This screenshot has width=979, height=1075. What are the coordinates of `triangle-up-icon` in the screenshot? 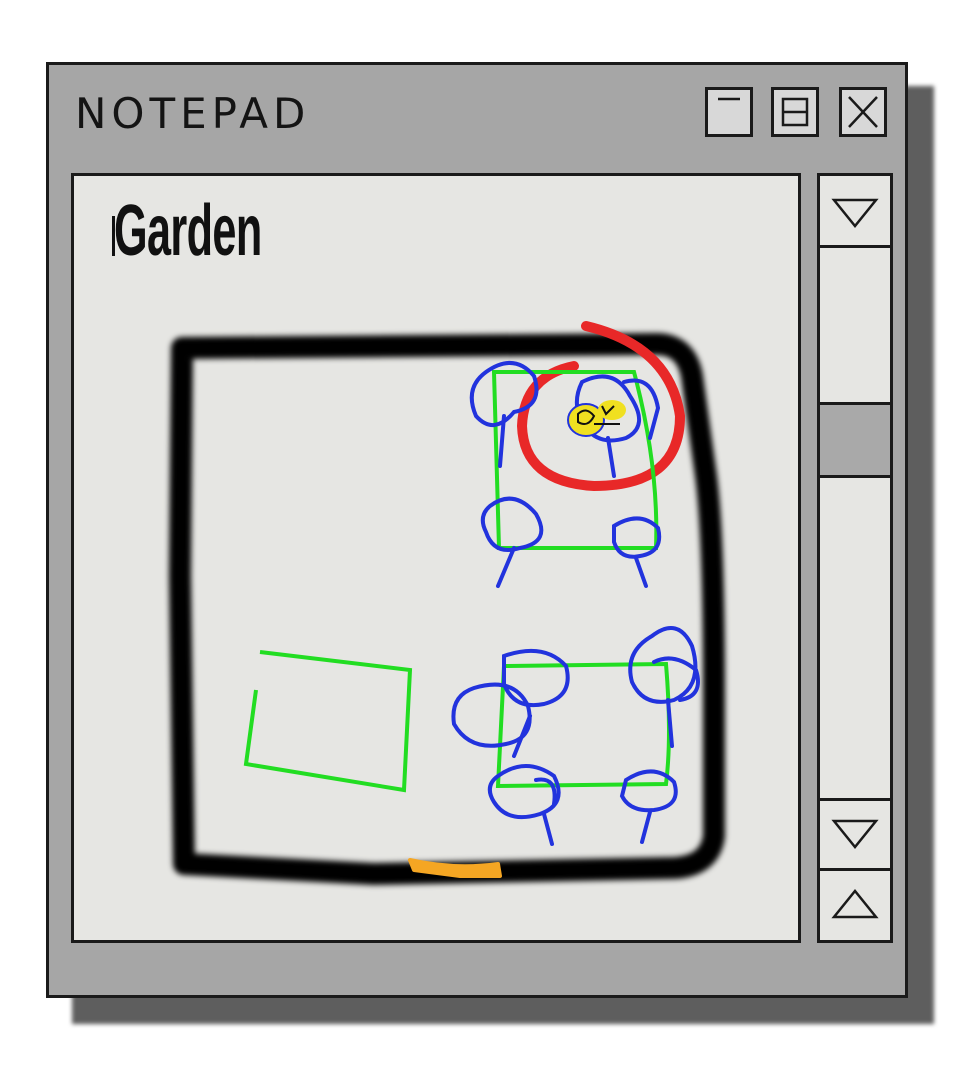 It's located at (855, 904).